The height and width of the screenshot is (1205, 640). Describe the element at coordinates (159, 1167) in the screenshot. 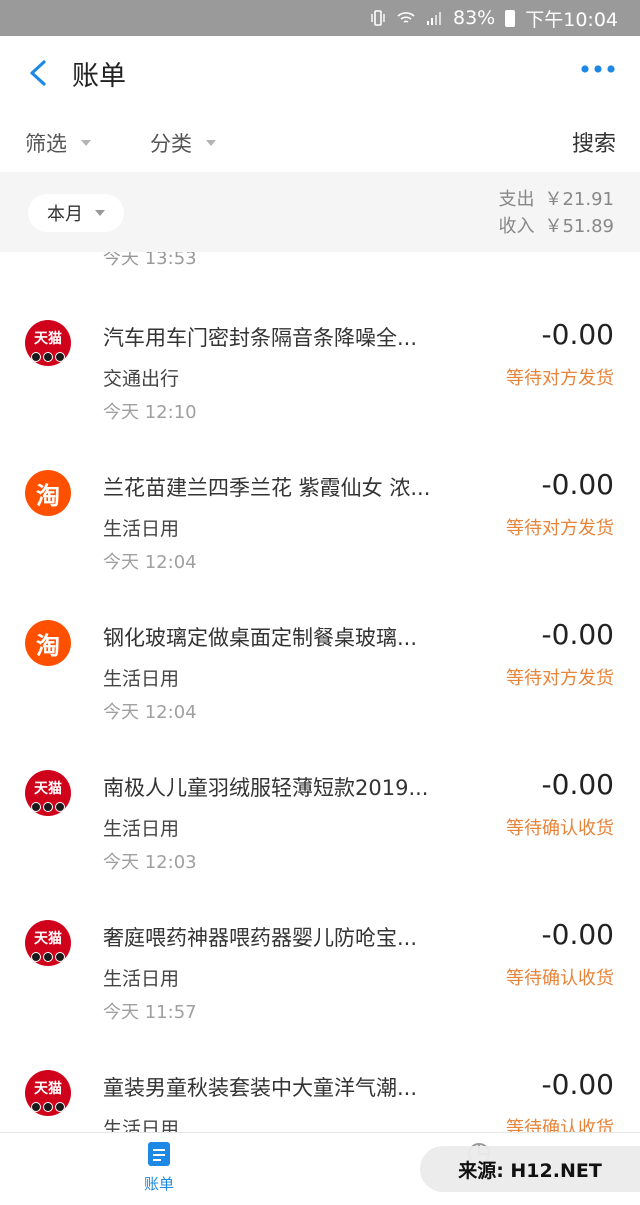

I see `tab-bill: 账单` at that location.